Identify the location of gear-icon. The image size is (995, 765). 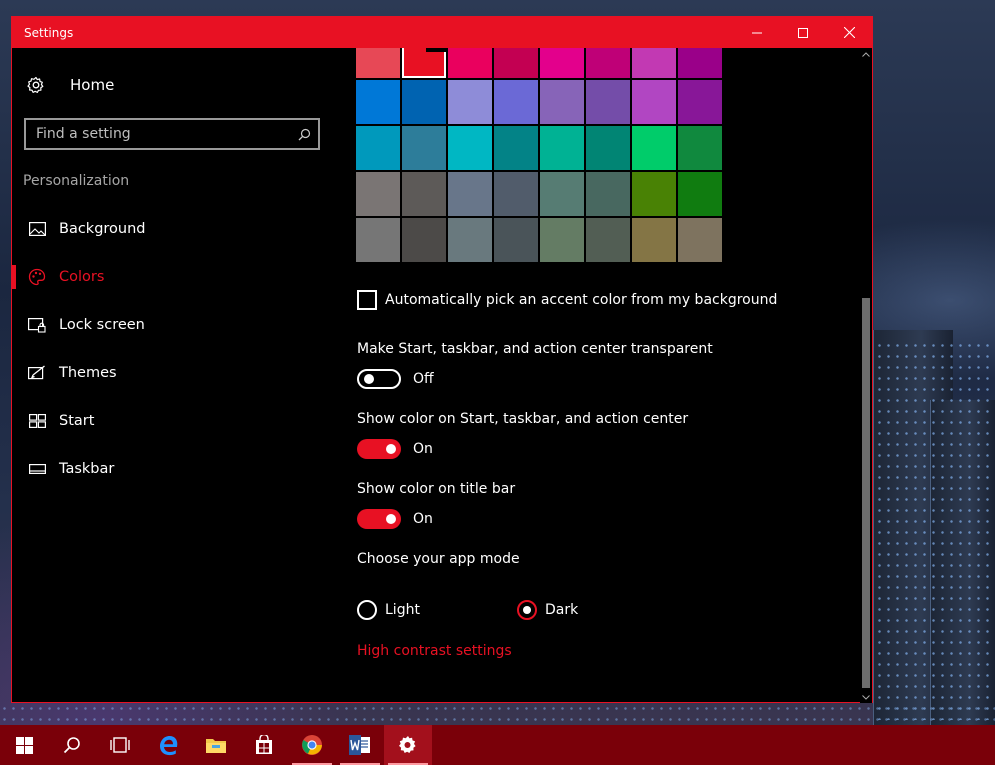
(36, 85).